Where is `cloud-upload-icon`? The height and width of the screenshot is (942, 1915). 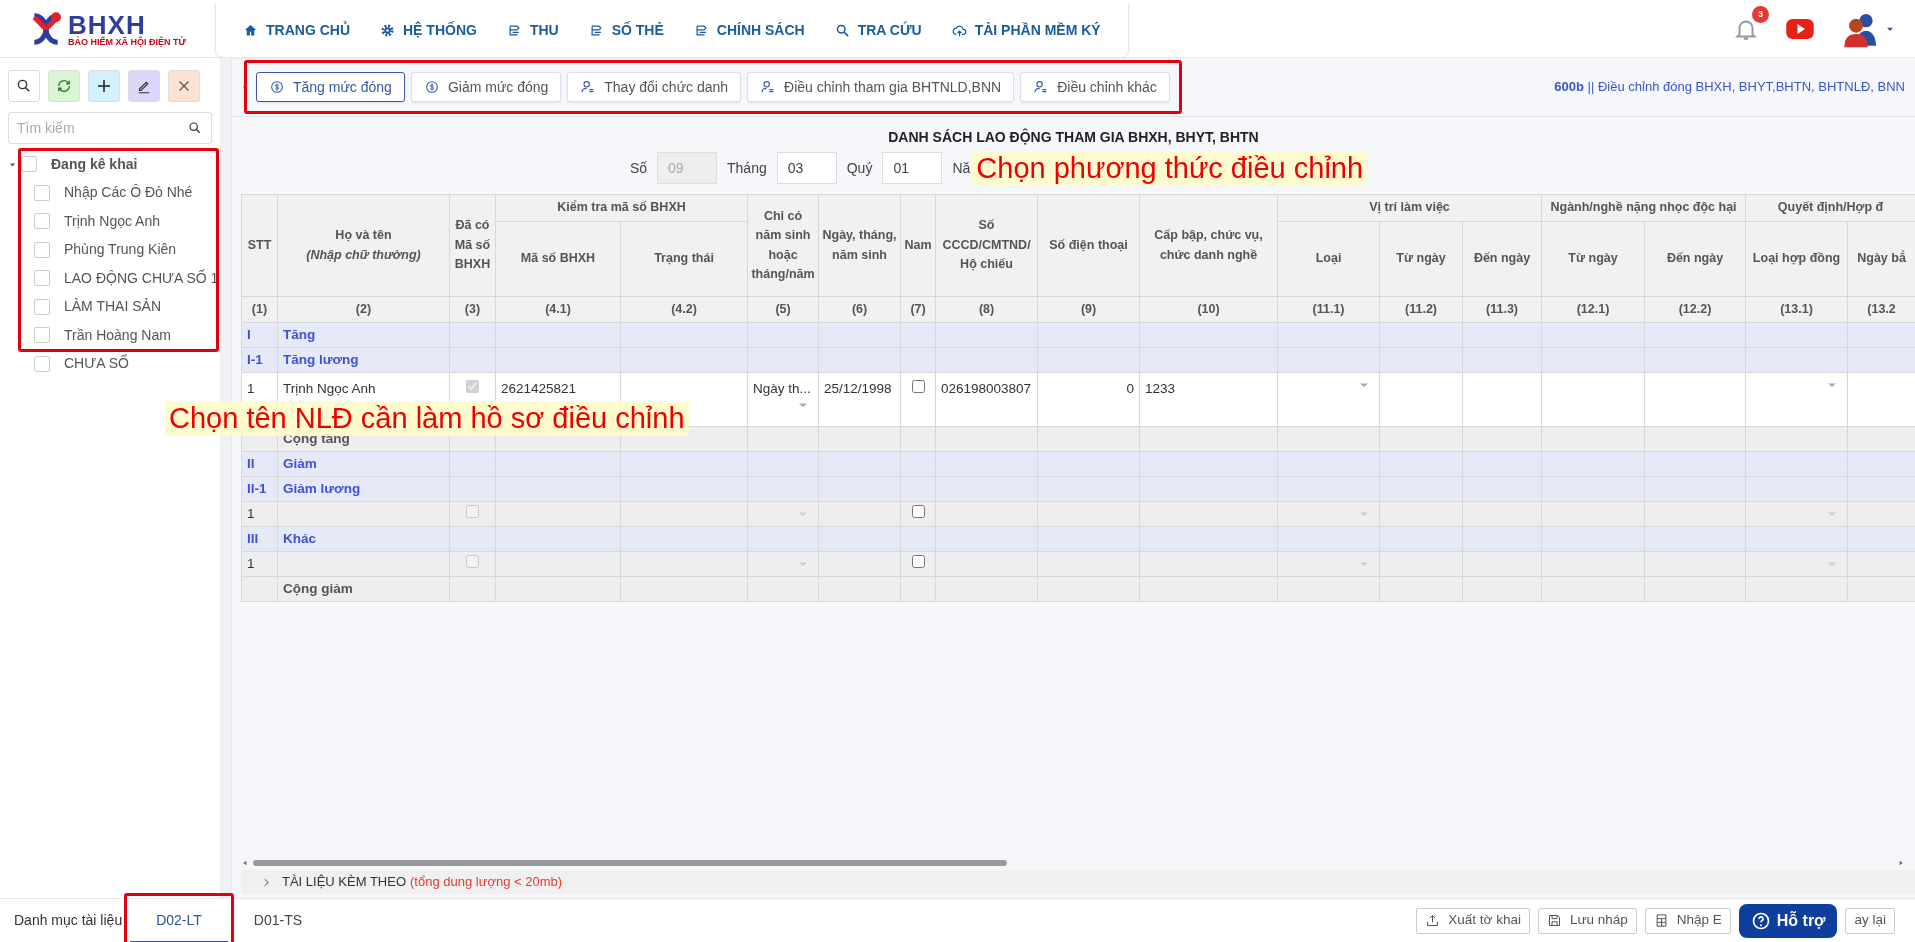 cloud-upload-icon is located at coordinates (959, 30).